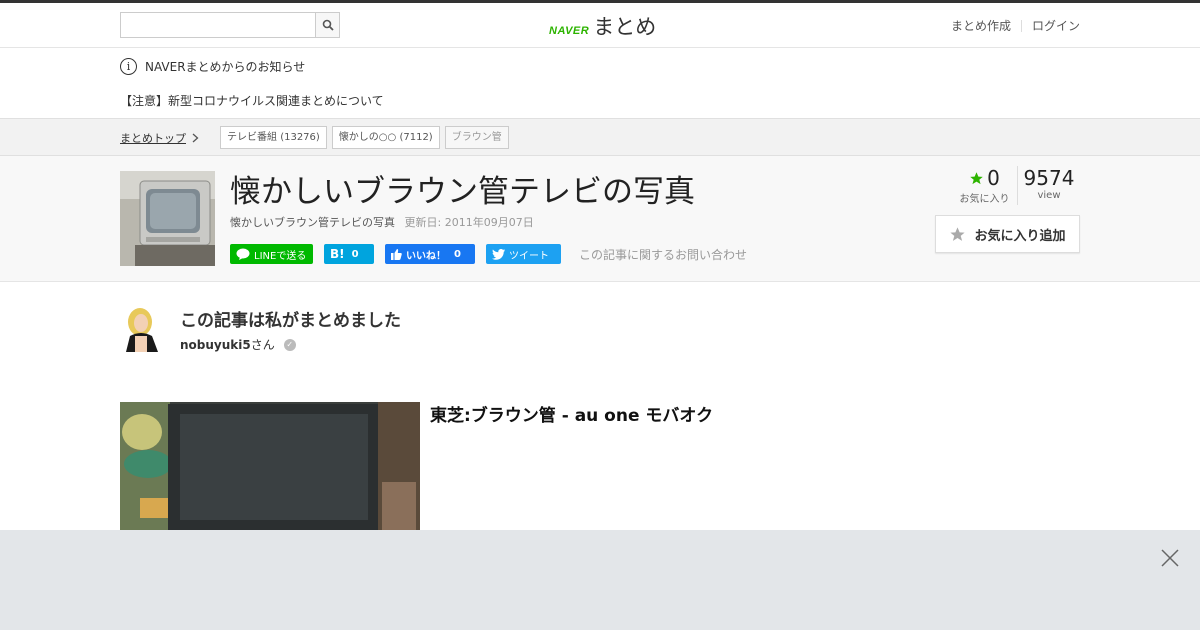 The height and width of the screenshot is (630, 1200). Describe the element at coordinates (217, 25) in the screenshot. I see `search-input` at that location.